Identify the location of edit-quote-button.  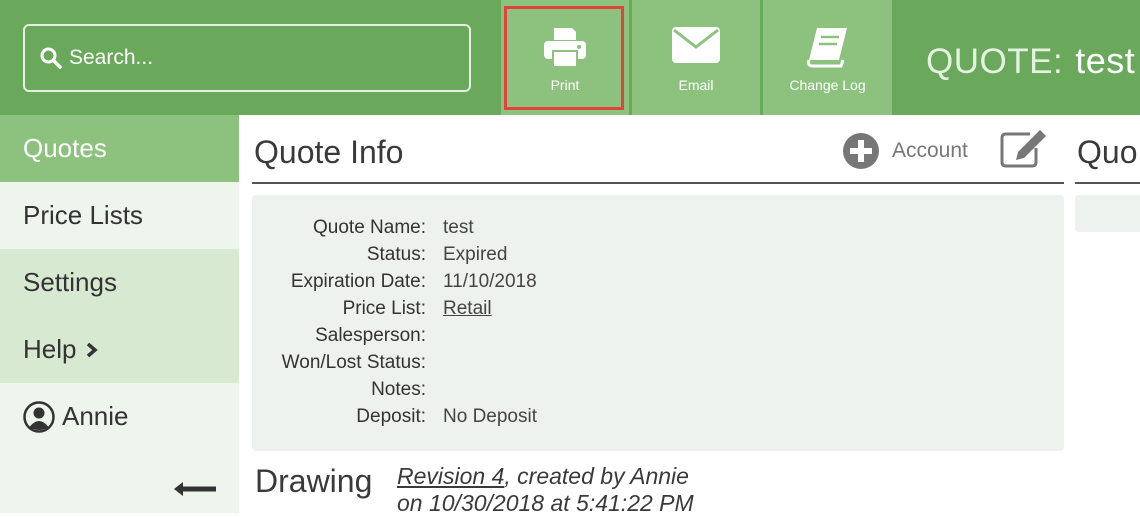
(1024, 151).